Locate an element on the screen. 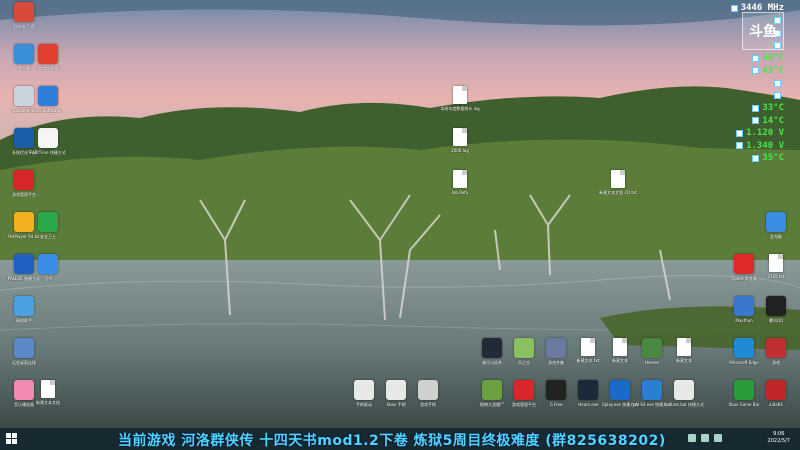  desktop-shortcut: aida64 is located at coordinates (776, 393).